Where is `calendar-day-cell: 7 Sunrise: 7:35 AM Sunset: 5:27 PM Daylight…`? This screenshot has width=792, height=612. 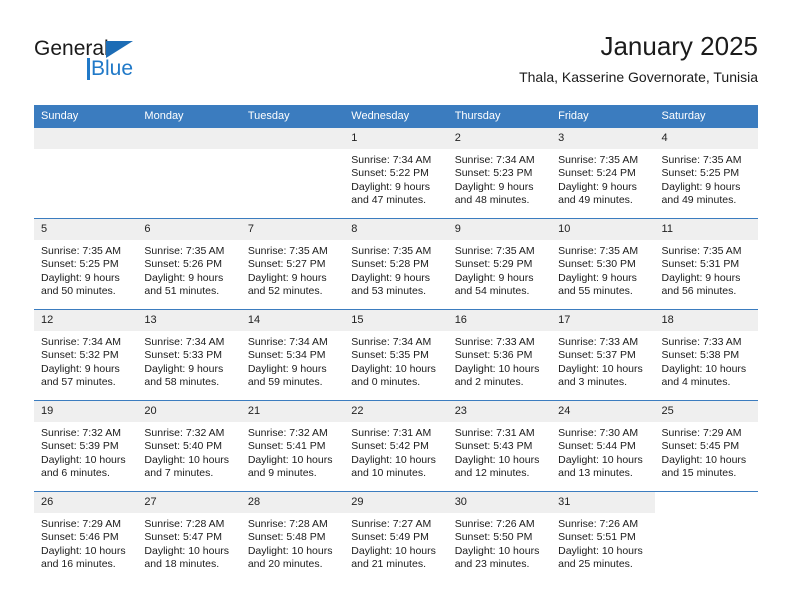 calendar-day-cell: 7 Sunrise: 7:35 AM Sunset: 5:27 PM Daylight… is located at coordinates (292, 264).